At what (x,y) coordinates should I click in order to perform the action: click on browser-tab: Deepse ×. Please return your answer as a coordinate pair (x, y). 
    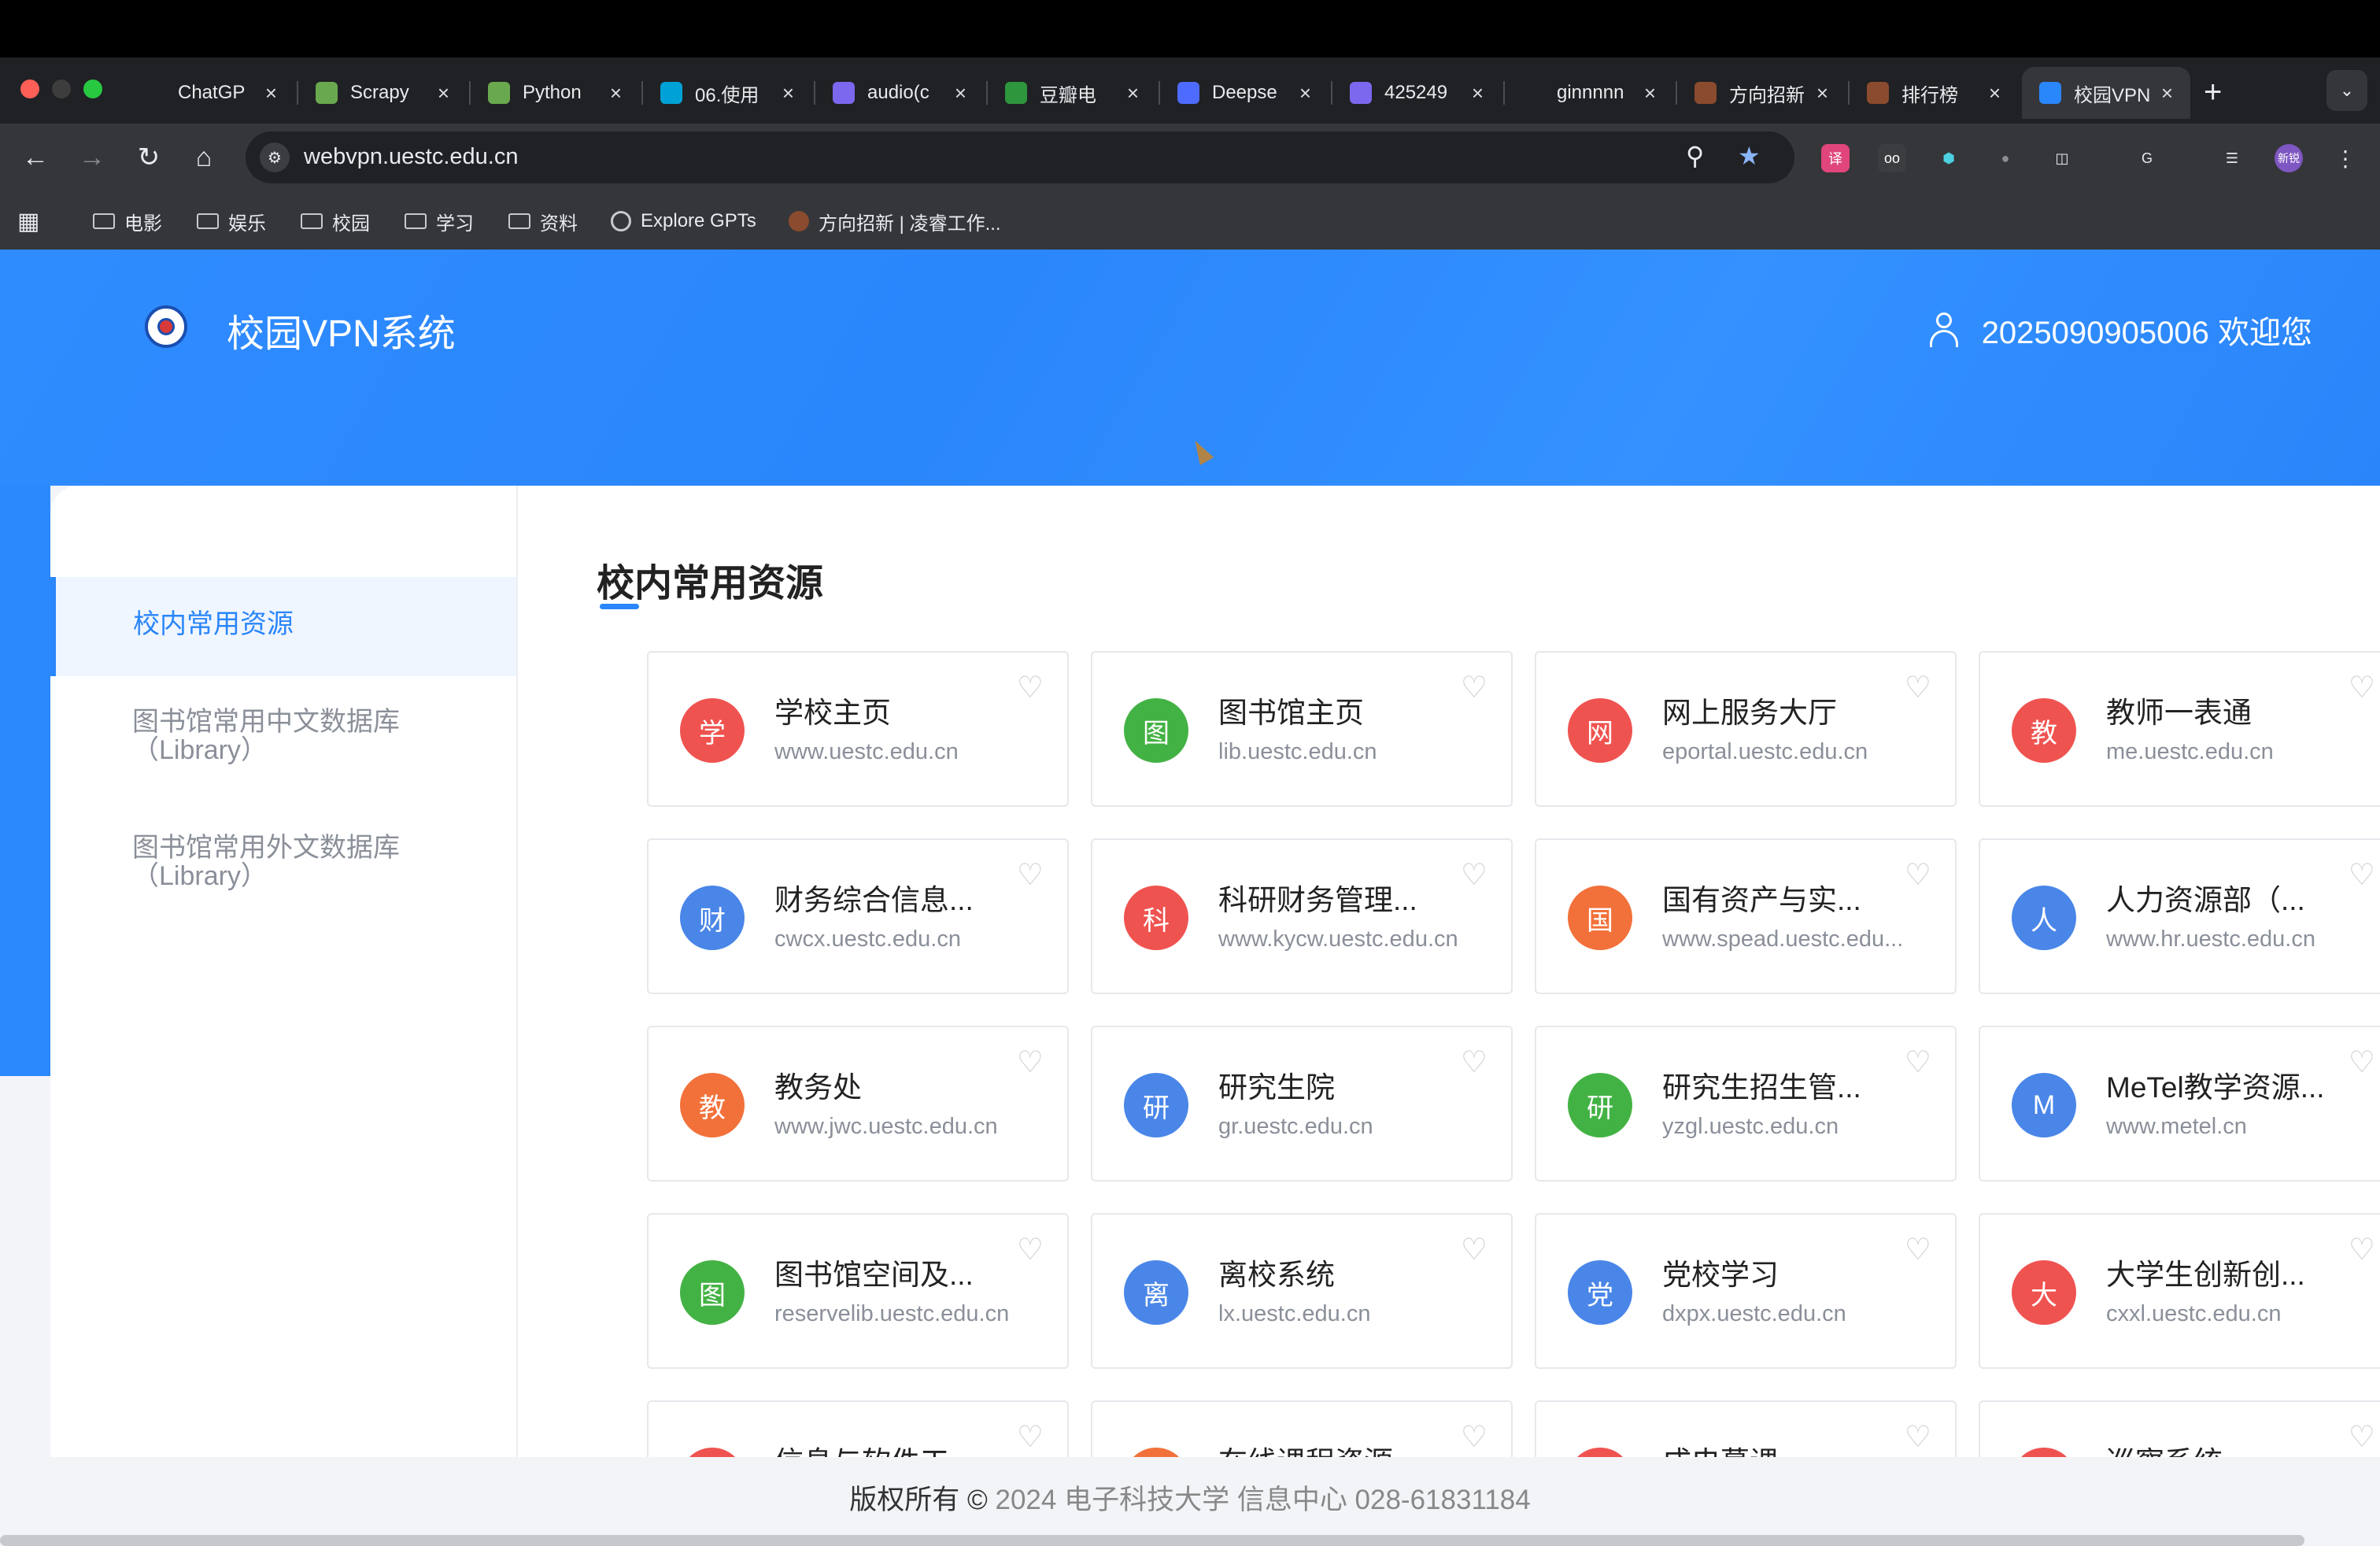
    Looking at the image, I should click on (1244, 93).